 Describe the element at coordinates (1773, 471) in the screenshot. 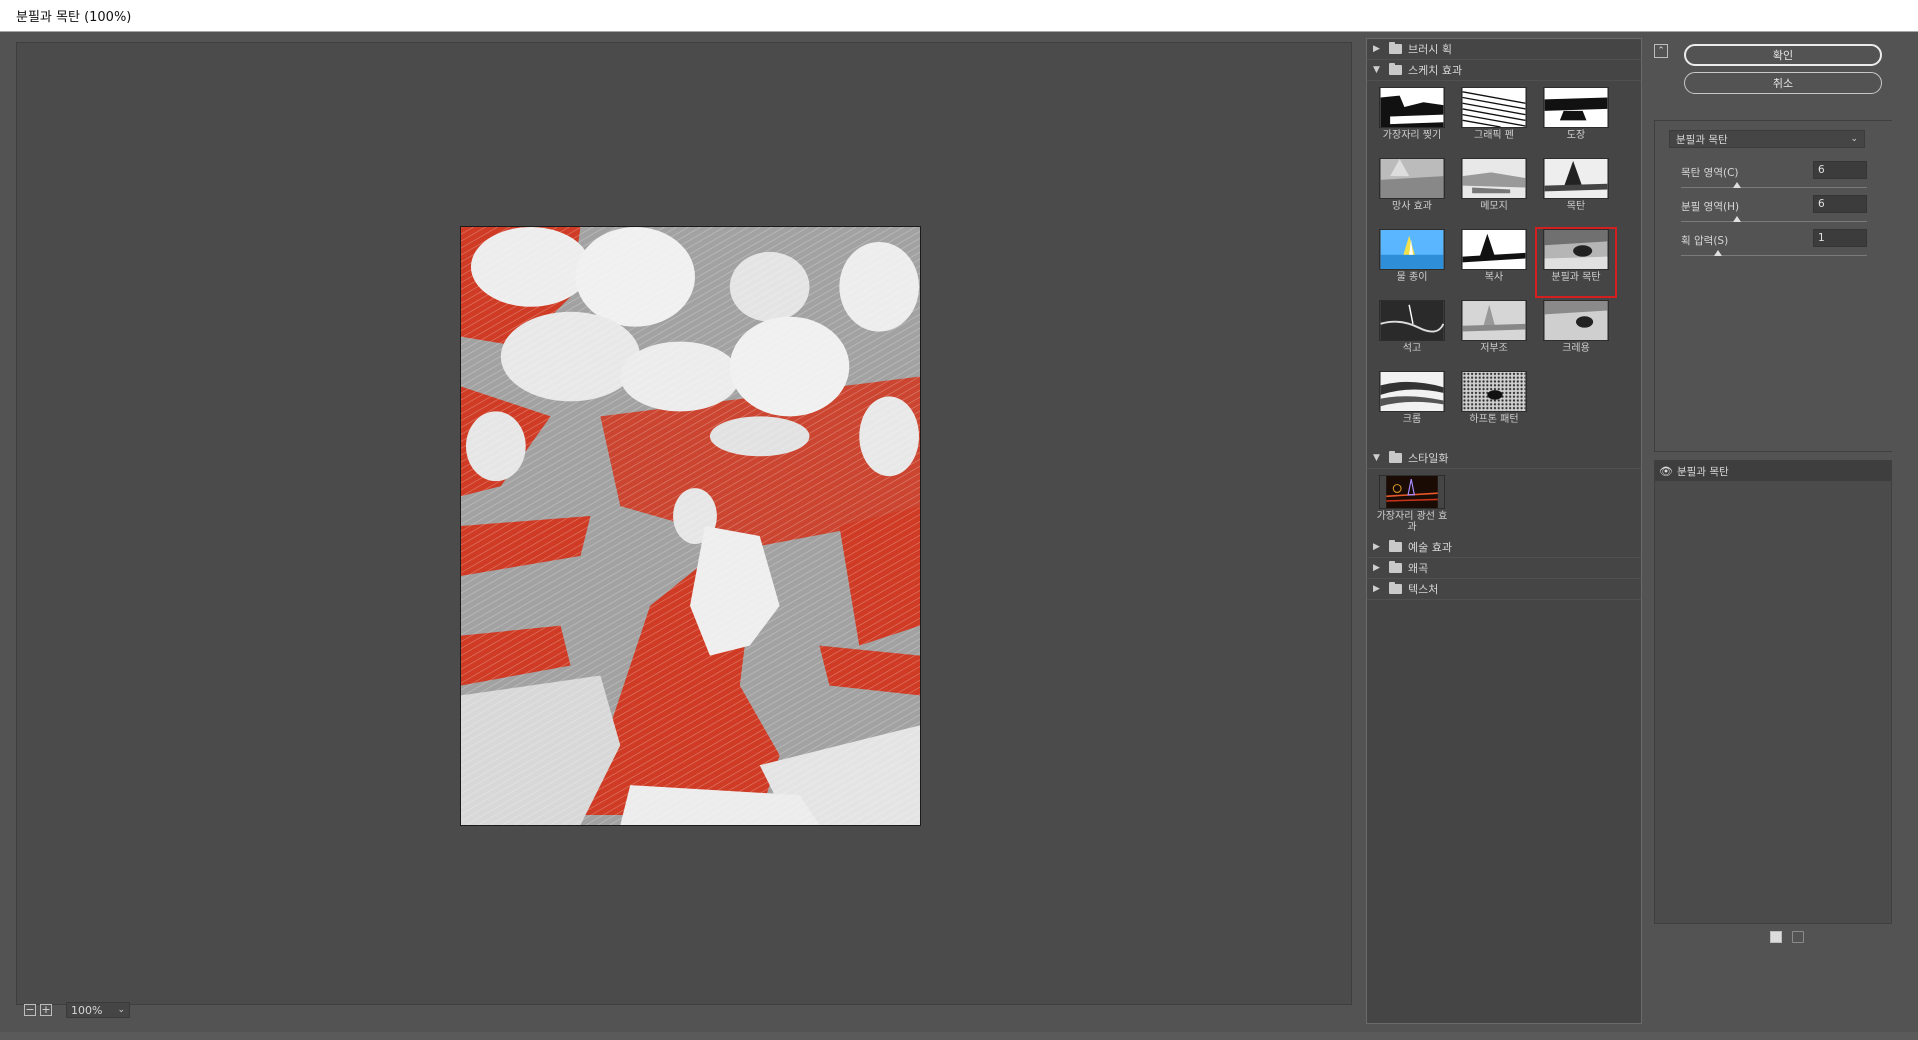

I see `effect-layer-row: 👁 분필과 목탄` at that location.